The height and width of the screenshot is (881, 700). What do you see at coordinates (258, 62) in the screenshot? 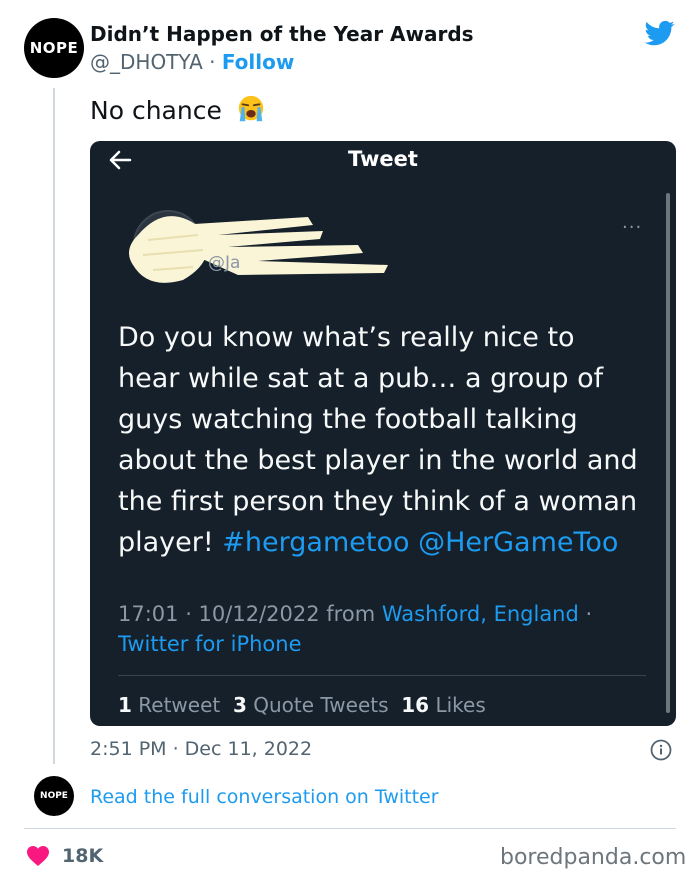
I see `follow-button: Follow` at bounding box center [258, 62].